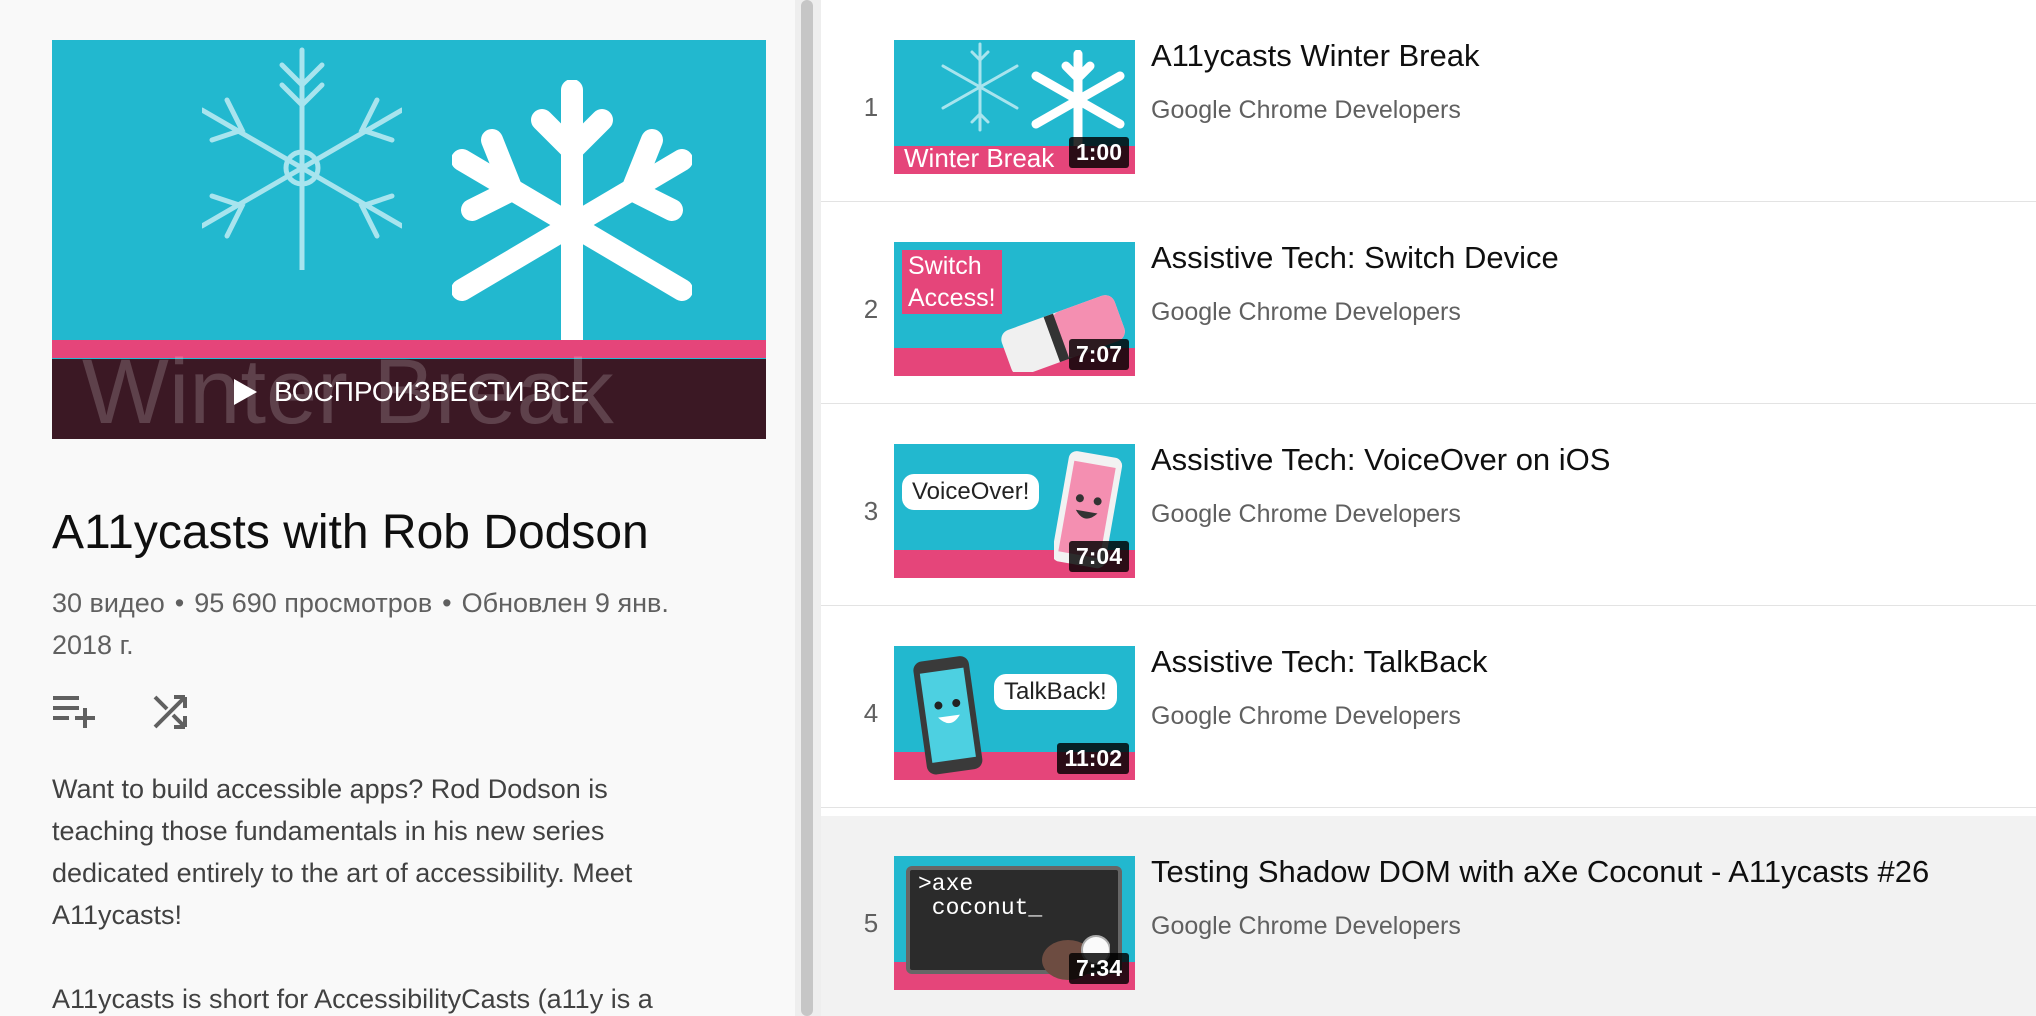  Describe the element at coordinates (871, 107) in the screenshot. I see `video-index: 1` at that location.